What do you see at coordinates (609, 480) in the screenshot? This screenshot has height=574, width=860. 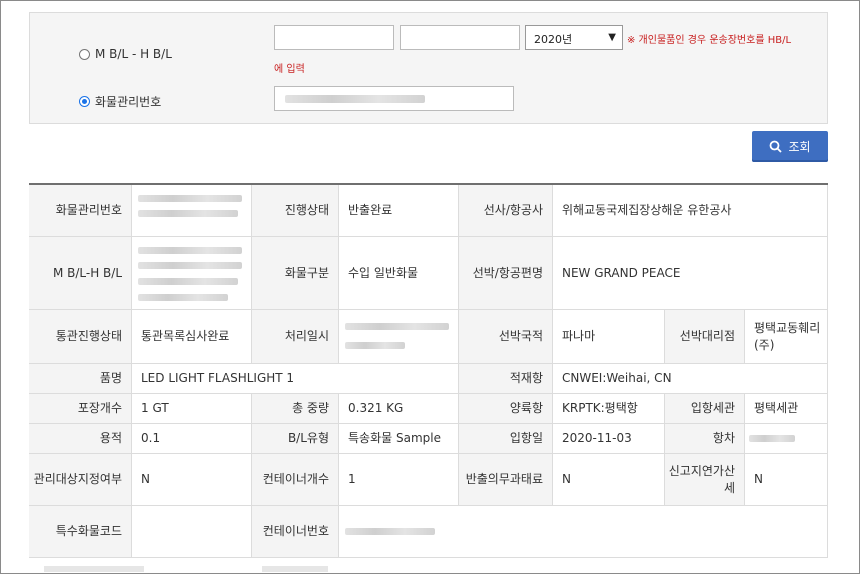 I see `td-release-penalty: N` at bounding box center [609, 480].